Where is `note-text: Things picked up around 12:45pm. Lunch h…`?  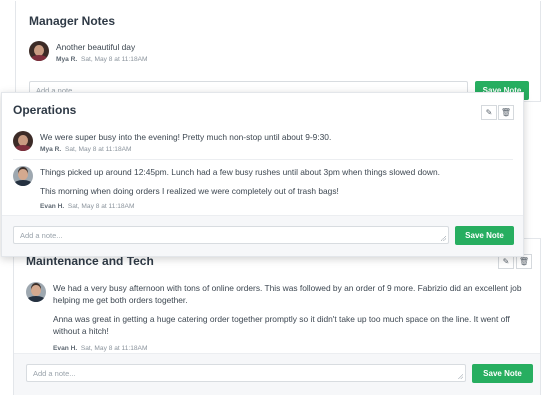
note-text: Things picked up around 12:45pm. Lunch h… is located at coordinates (240, 181).